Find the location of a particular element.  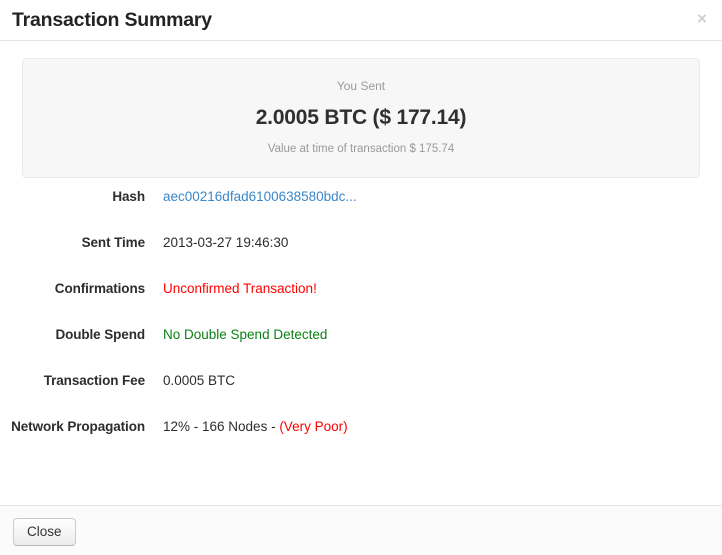

detail-value-network-propagation: 12% - 166 Nodes - (Very Poor) is located at coordinates (255, 427).